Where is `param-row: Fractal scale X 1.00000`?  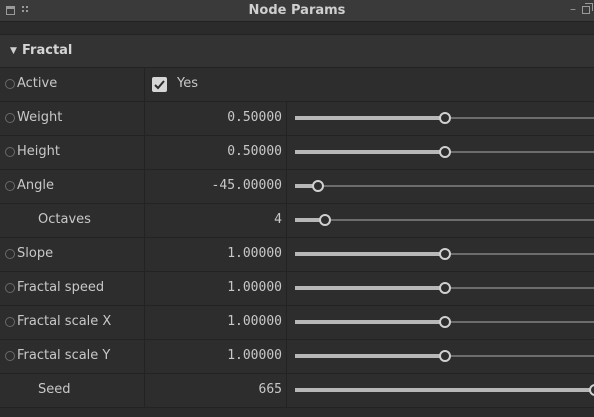 param-row: Fractal scale X 1.00000 is located at coordinates (297, 323).